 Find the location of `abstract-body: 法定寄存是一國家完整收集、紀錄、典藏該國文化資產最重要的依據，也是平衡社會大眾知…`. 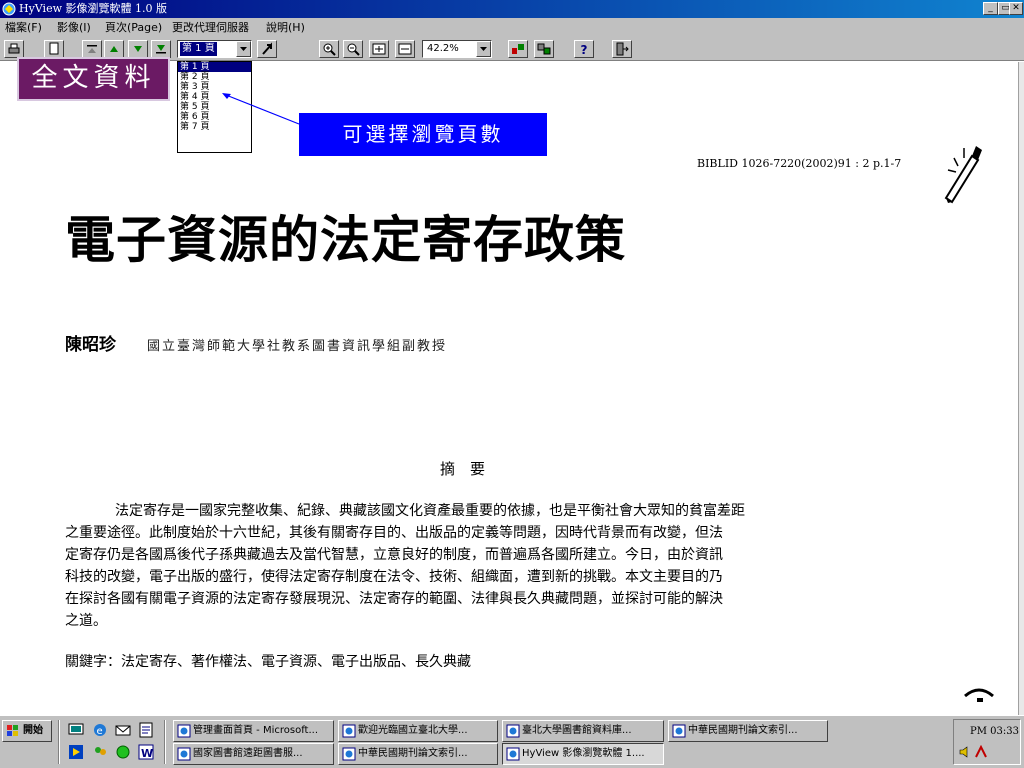

abstract-body: 法定寄存是一國家完整收集、紀錄、典藏該國文化資產最重要的依據，也是平衡社會大眾知… is located at coordinates (480, 566).